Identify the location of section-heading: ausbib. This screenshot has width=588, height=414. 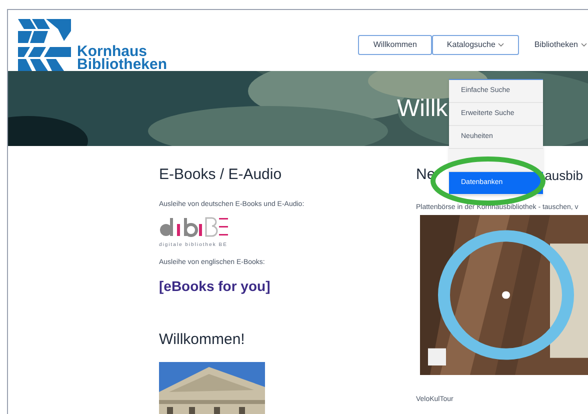
(563, 176).